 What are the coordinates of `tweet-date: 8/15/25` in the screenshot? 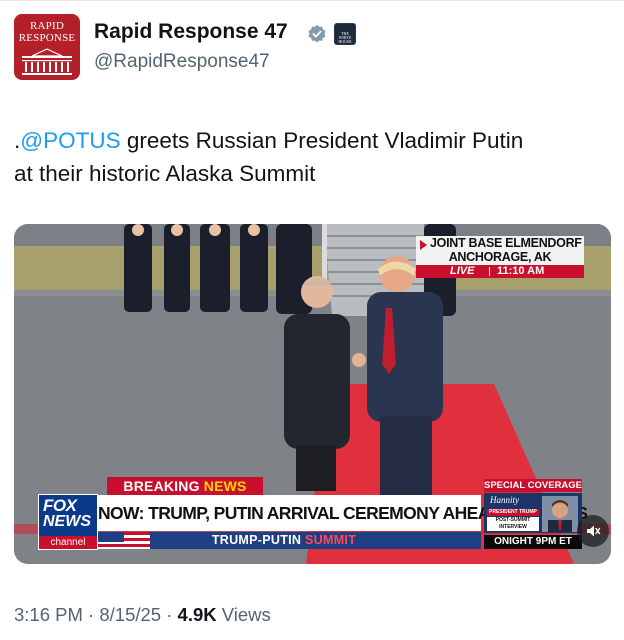 It's located at (130, 614).